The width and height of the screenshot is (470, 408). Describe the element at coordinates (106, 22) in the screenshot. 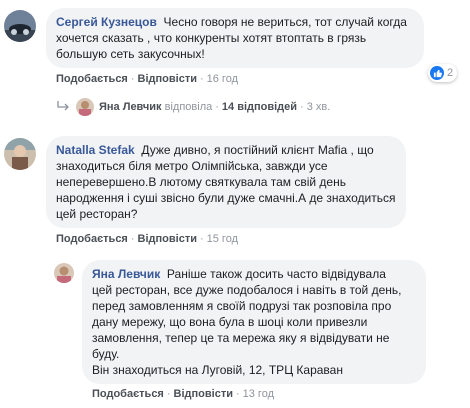

I see `comment-author: Сергей Кузнецов` at that location.